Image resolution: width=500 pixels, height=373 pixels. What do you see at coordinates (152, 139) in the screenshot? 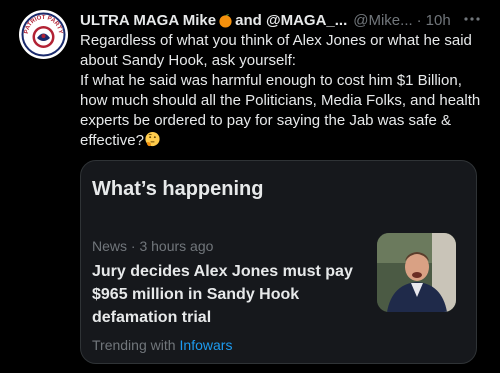
I see `thinking-face-icon` at bounding box center [152, 139].